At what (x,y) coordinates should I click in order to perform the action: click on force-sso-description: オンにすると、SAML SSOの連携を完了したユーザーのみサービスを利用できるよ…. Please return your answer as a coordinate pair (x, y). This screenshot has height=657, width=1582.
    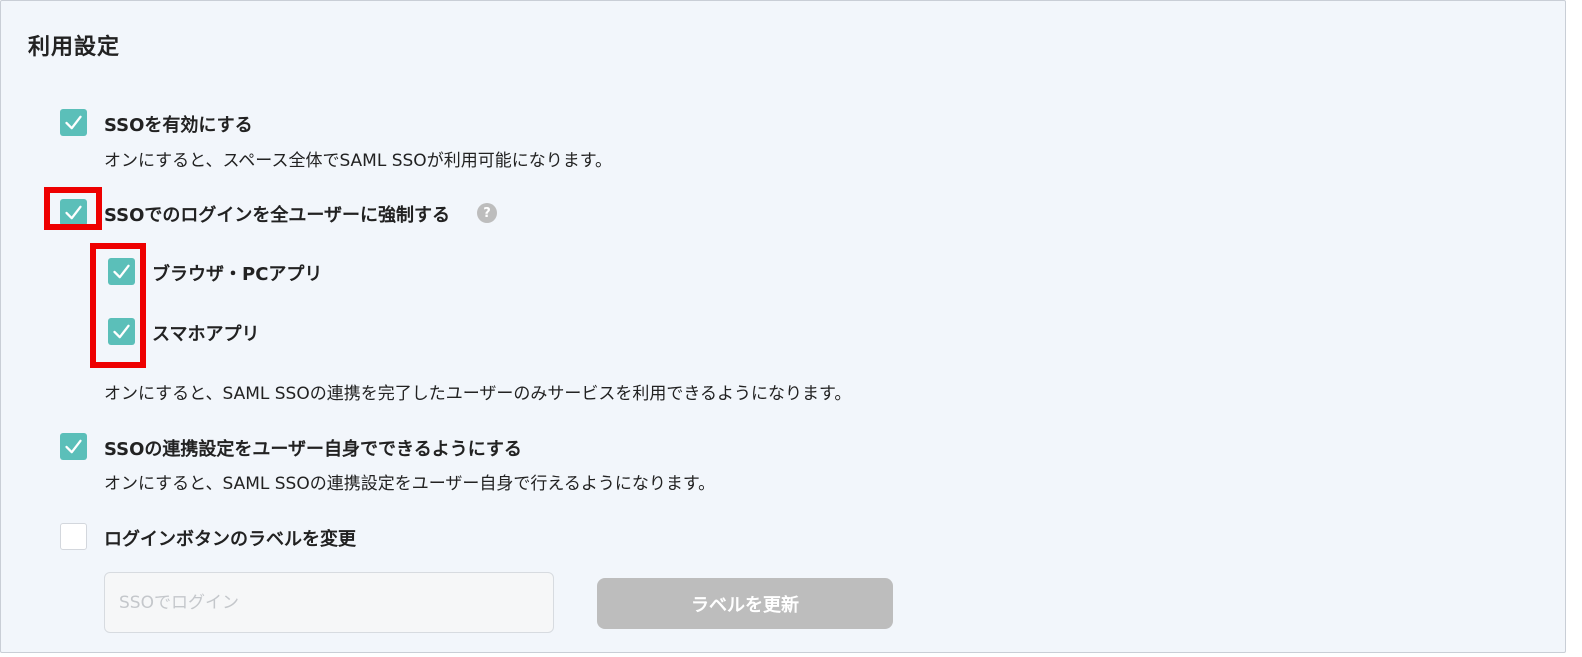
    Looking at the image, I should click on (478, 394).